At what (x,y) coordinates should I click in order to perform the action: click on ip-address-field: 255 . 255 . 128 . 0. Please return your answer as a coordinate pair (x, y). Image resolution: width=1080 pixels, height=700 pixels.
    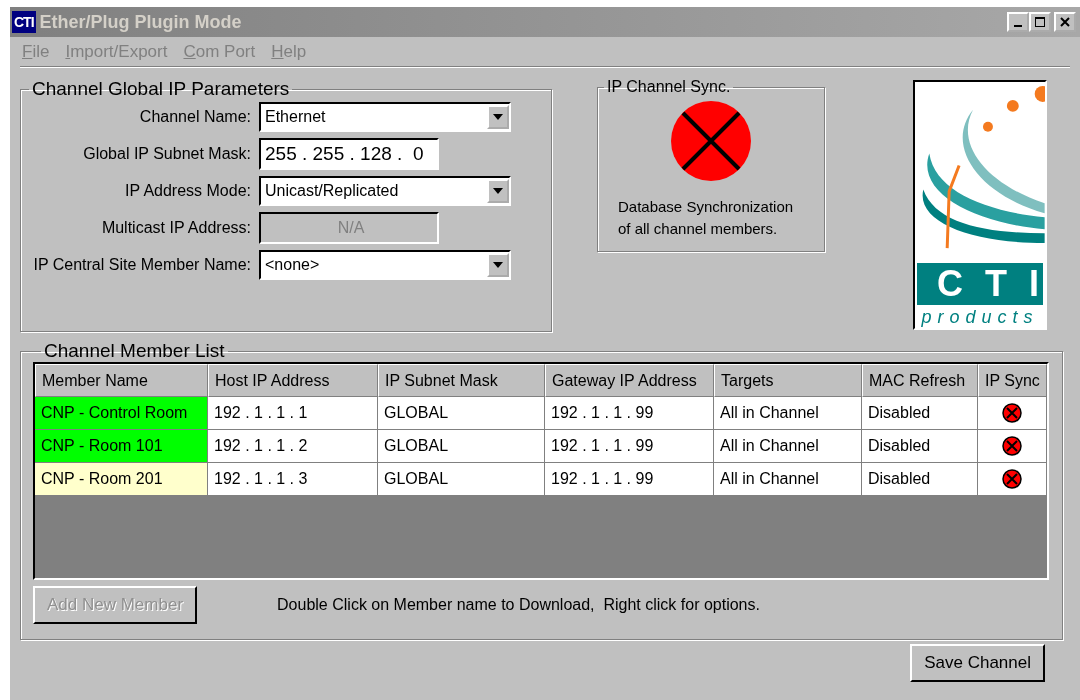
    Looking at the image, I should click on (349, 154).